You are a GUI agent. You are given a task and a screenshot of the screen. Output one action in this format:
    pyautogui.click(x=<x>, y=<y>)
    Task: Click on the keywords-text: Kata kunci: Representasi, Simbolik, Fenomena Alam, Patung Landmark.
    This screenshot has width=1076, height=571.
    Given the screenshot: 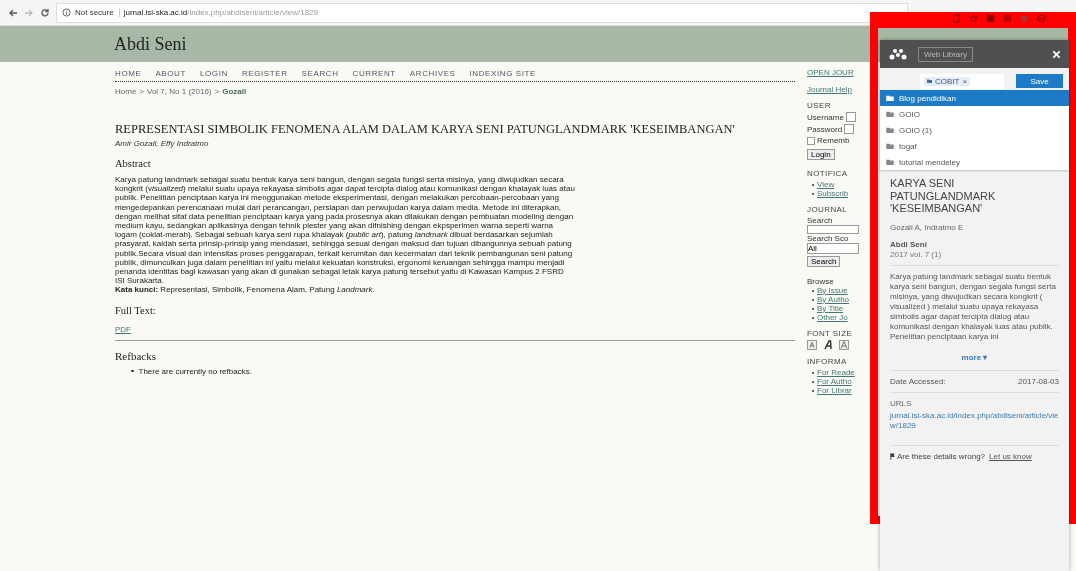 What is the action you would take?
    pyautogui.click(x=245, y=290)
    